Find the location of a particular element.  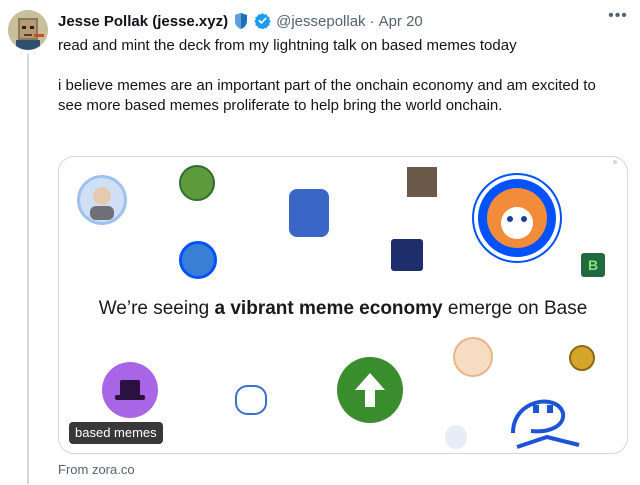

purple-top-hat-icon is located at coordinates (130, 390).